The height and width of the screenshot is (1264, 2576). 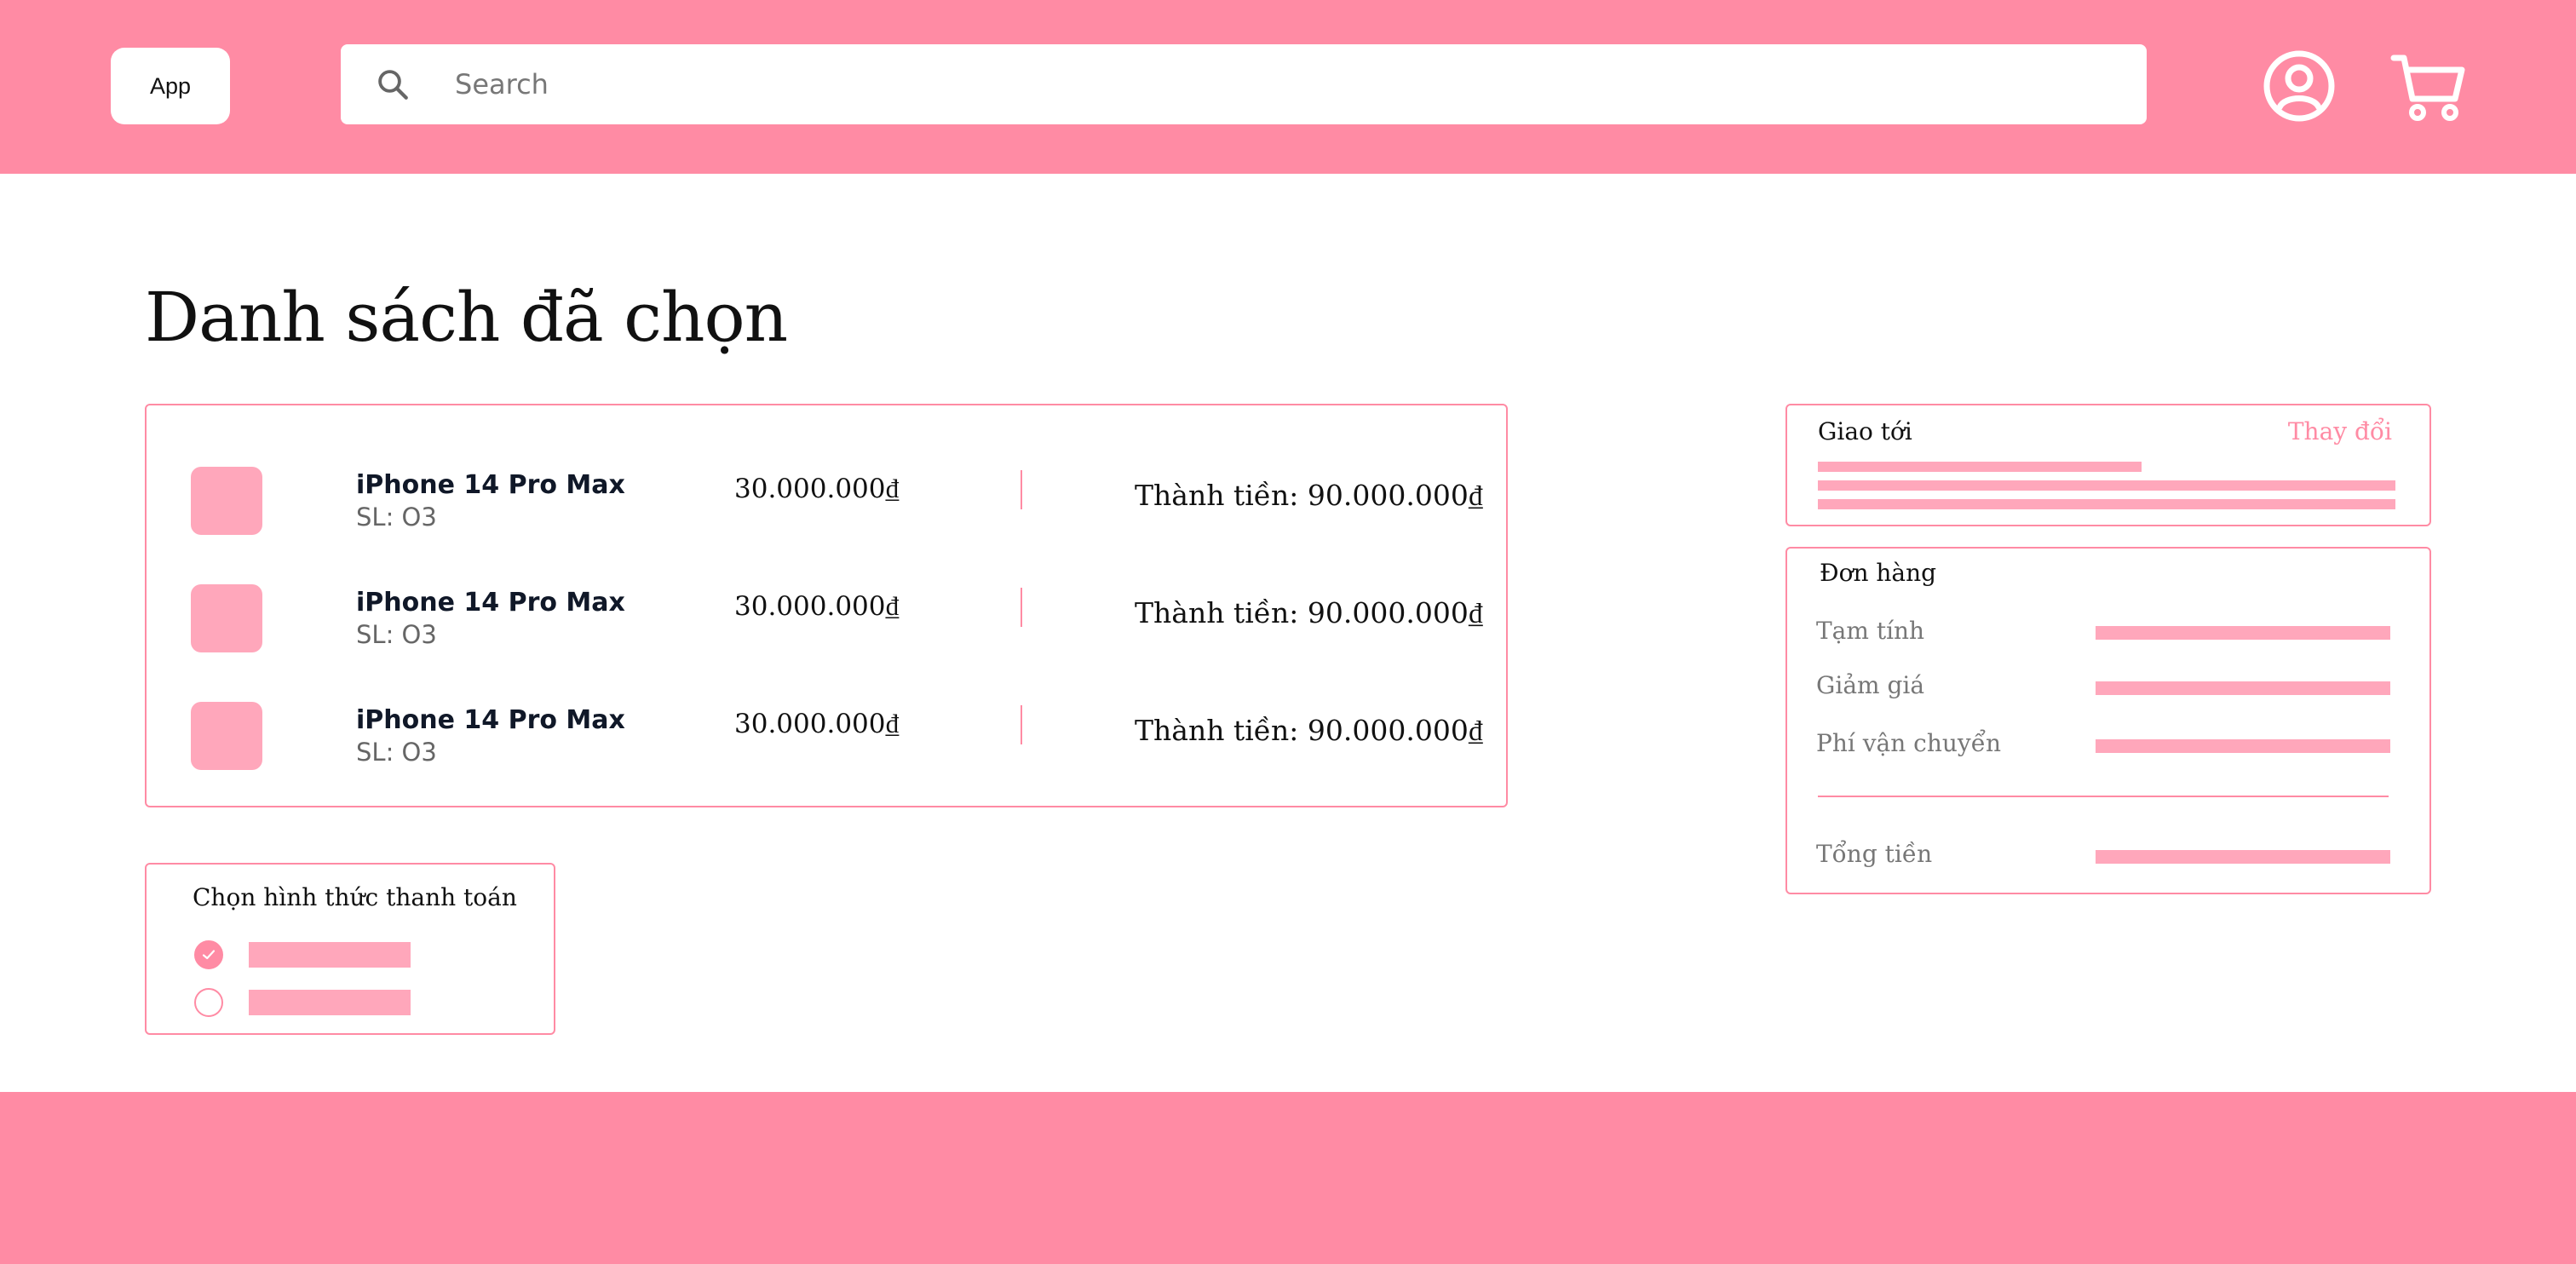 I want to click on shipping-title: Giao tới, so click(x=1865, y=431).